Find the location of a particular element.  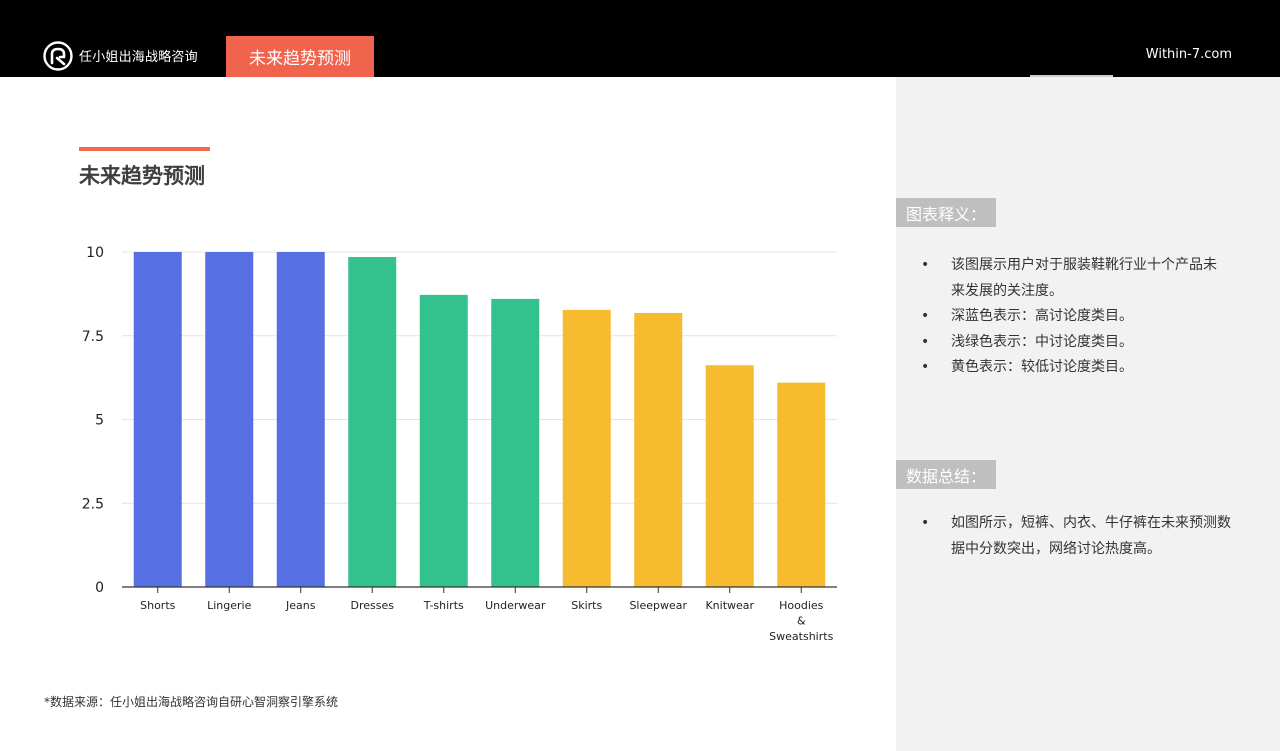

legend-item: 深蓝色表示：高讨论度类目。 is located at coordinates (1071, 317).